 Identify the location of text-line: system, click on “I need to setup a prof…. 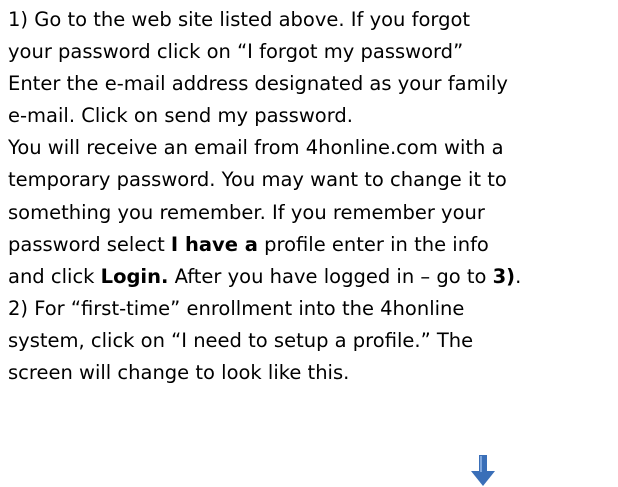
(241, 340).